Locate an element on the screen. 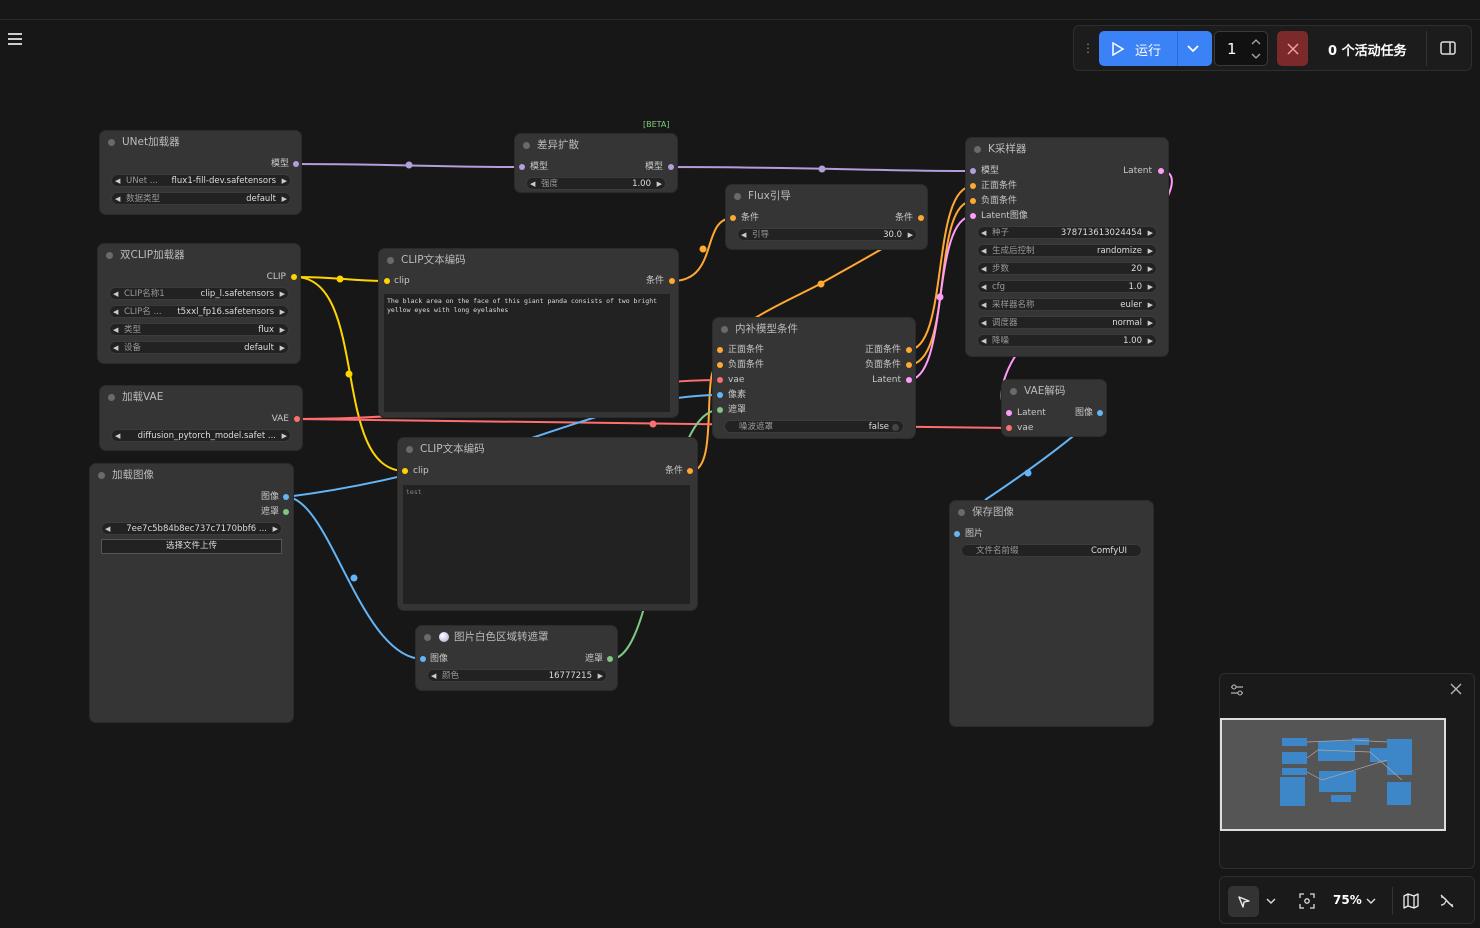 The height and width of the screenshot is (928, 1480). output-latent: Latent is located at coordinates (1137, 171).